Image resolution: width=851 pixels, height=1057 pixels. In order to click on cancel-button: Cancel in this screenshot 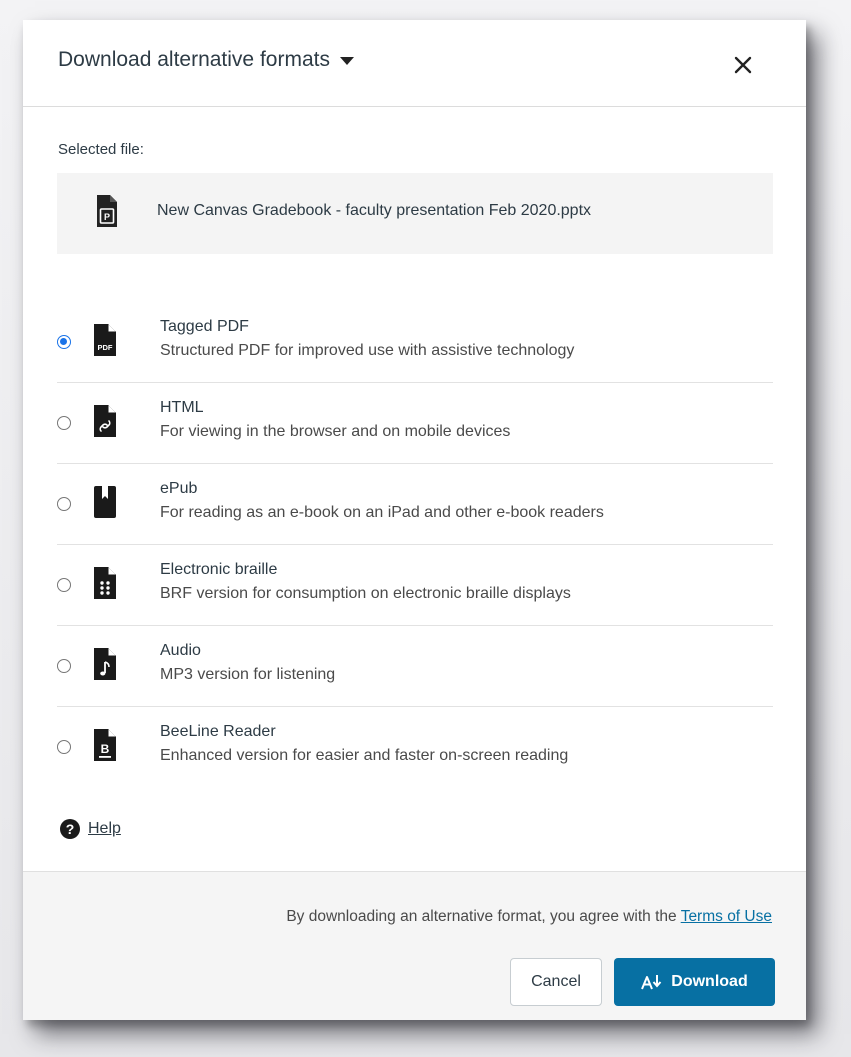, I will do `click(556, 982)`.